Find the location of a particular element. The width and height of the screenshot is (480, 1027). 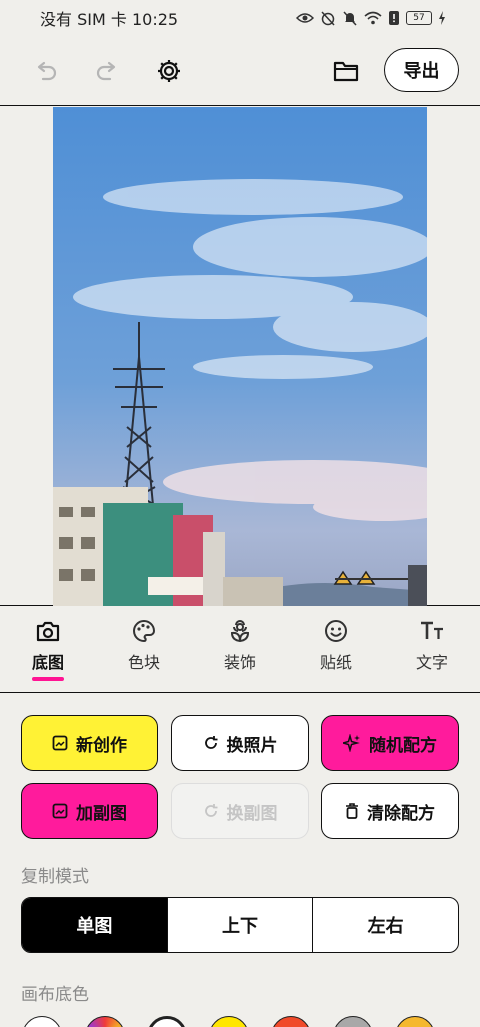

export-button: 导出 is located at coordinates (421, 70).